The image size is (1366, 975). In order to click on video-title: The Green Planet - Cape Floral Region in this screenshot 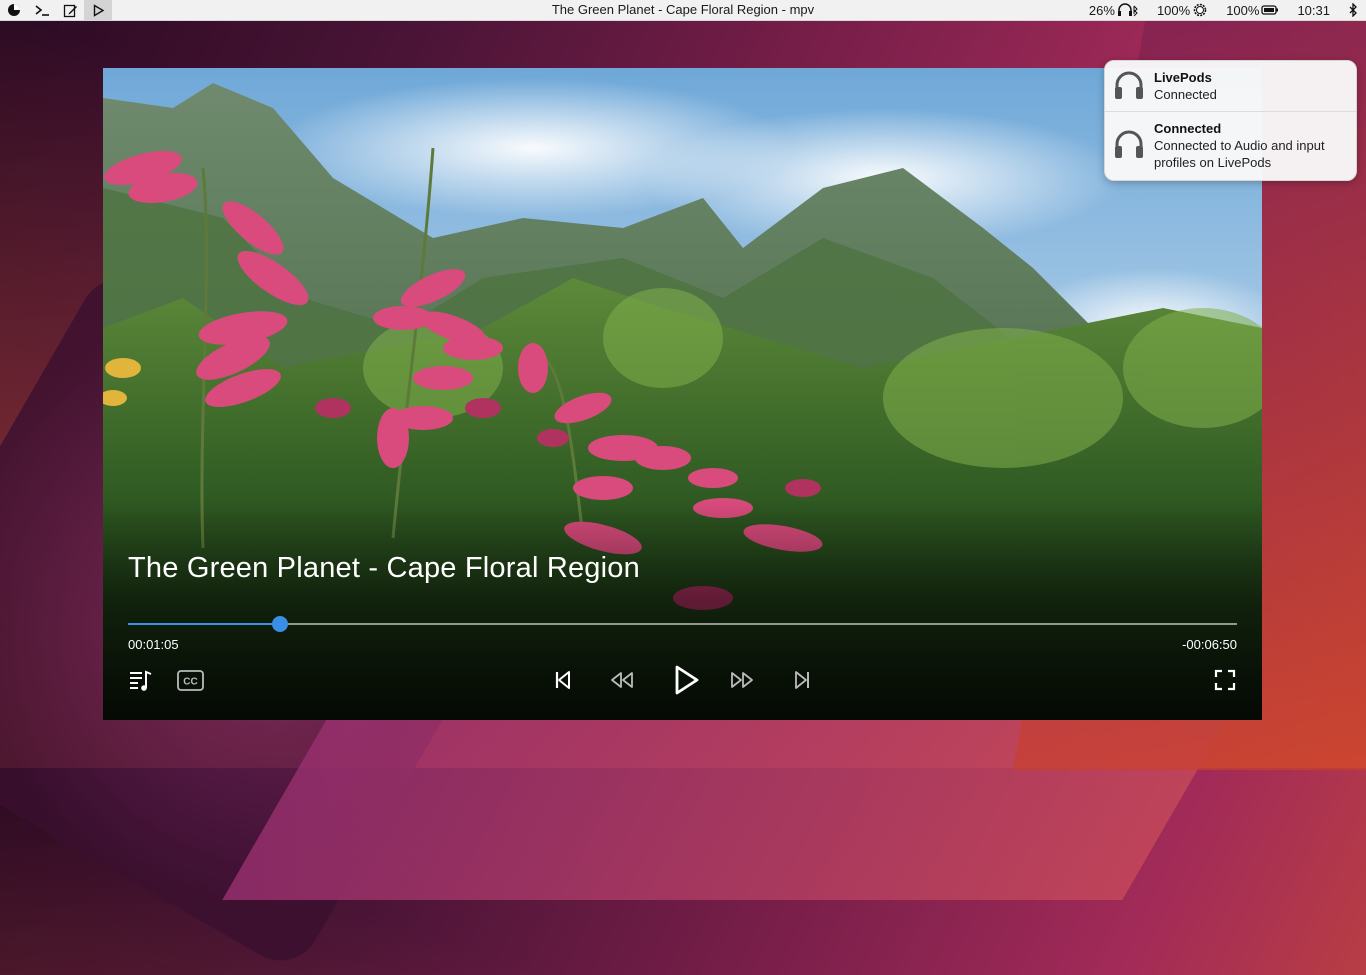, I will do `click(384, 568)`.